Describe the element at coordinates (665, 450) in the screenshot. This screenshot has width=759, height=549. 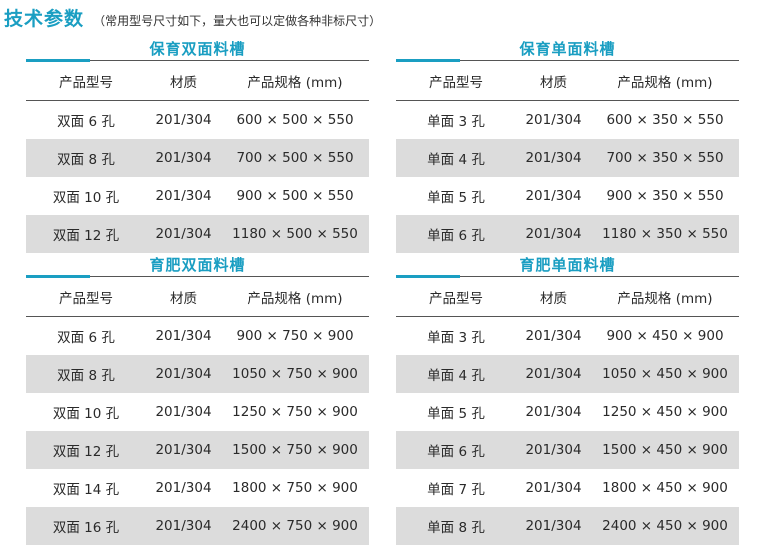
I see `cell-spec: 1500 × 450 × 900` at that location.